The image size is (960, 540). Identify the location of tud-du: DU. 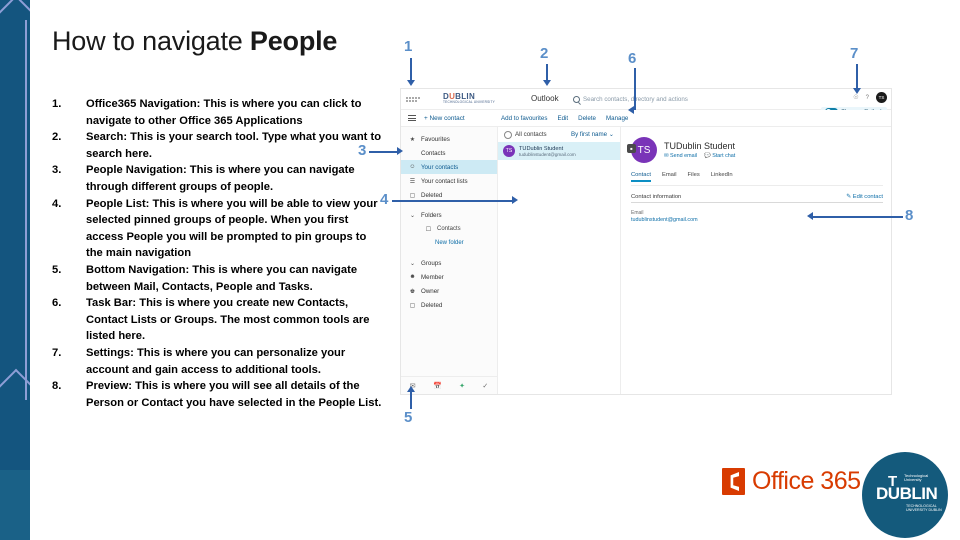
(888, 493).